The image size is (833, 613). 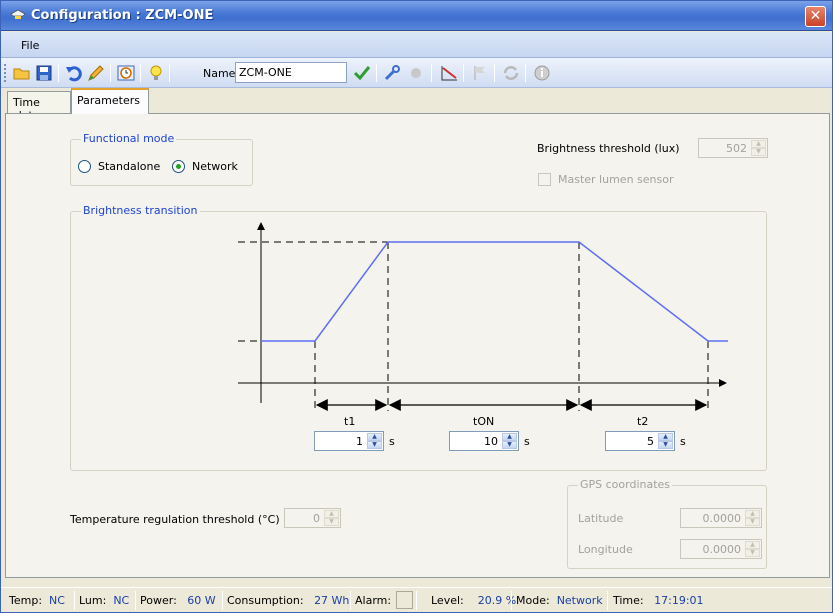 What do you see at coordinates (643, 421) in the screenshot?
I see `t2-label: t2` at bounding box center [643, 421].